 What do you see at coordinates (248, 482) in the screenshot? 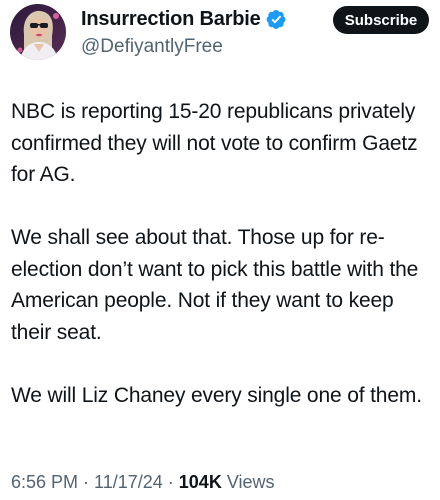
I see `views-label: Views` at bounding box center [248, 482].